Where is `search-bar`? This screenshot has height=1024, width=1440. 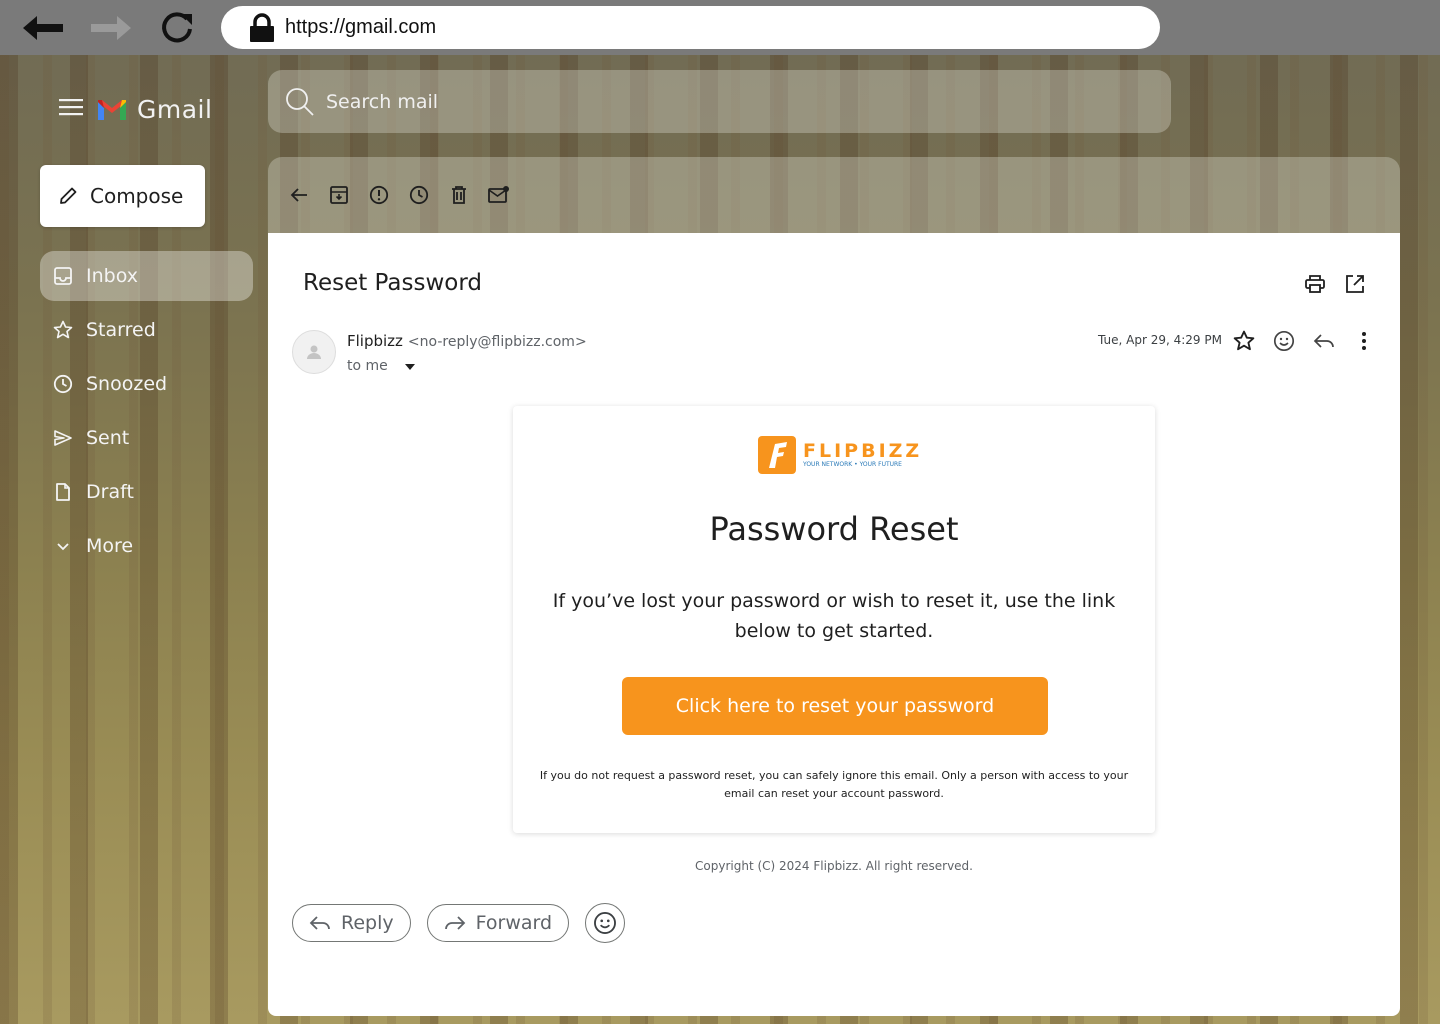 search-bar is located at coordinates (719, 101).